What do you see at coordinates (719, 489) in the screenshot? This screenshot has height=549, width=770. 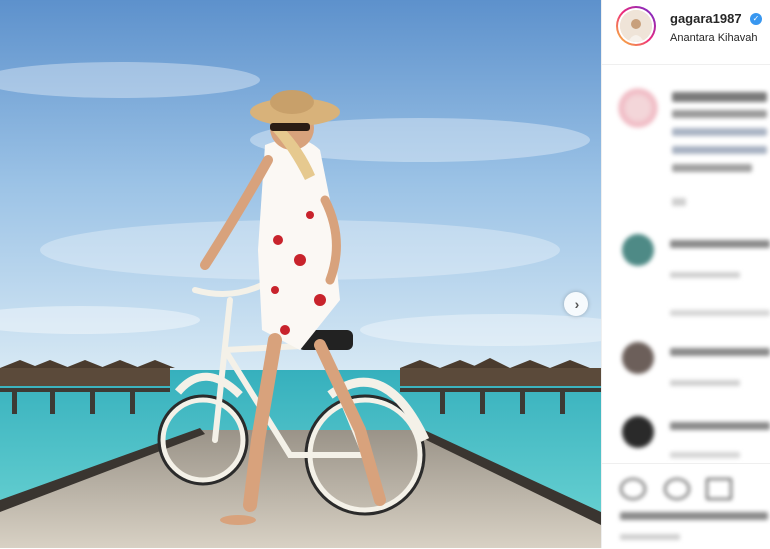 I see `share-icon` at bounding box center [719, 489].